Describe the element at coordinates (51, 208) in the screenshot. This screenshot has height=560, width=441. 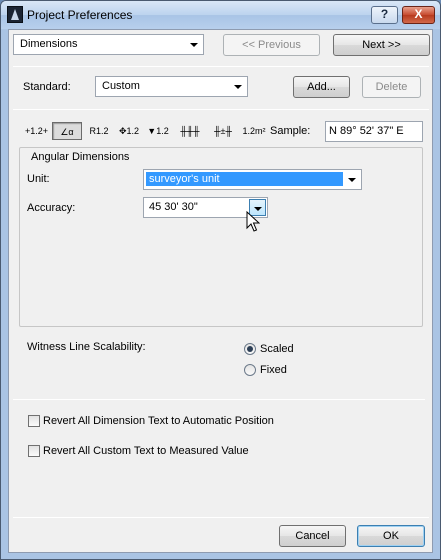
I see `accuracy-label: Accuracy:` at that location.